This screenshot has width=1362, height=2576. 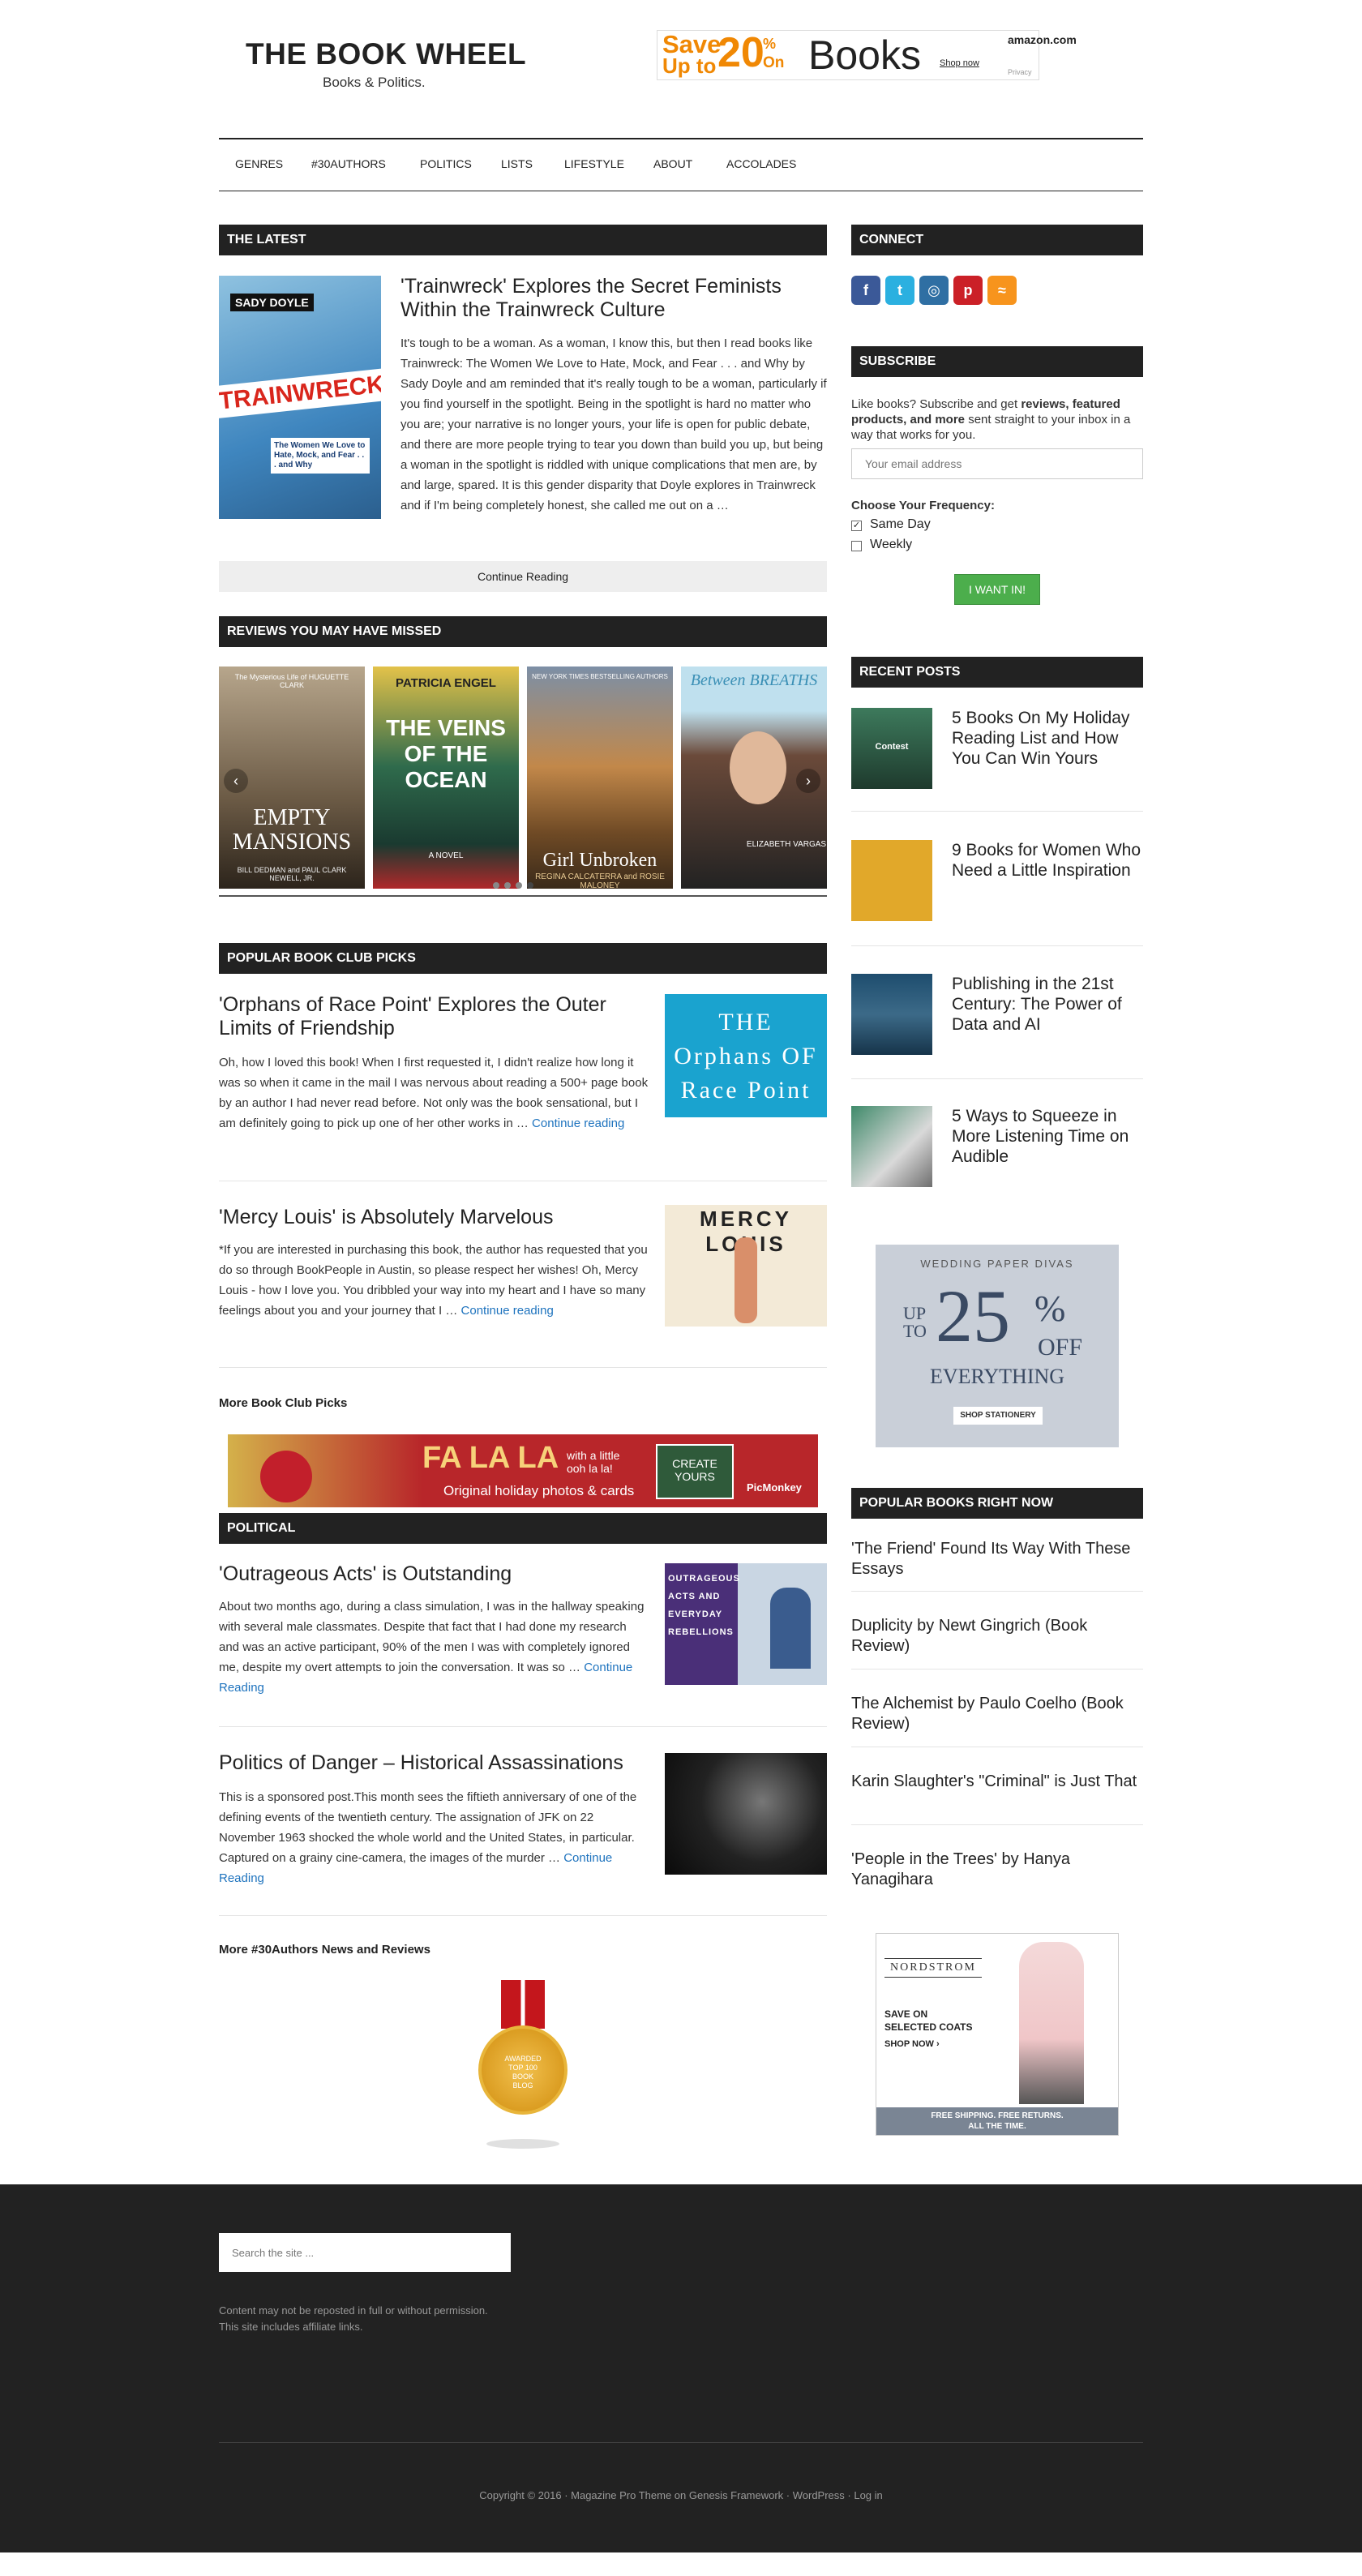 I want to click on sidebar-heading-subscribe: SUBSCRIBE, so click(x=997, y=361).